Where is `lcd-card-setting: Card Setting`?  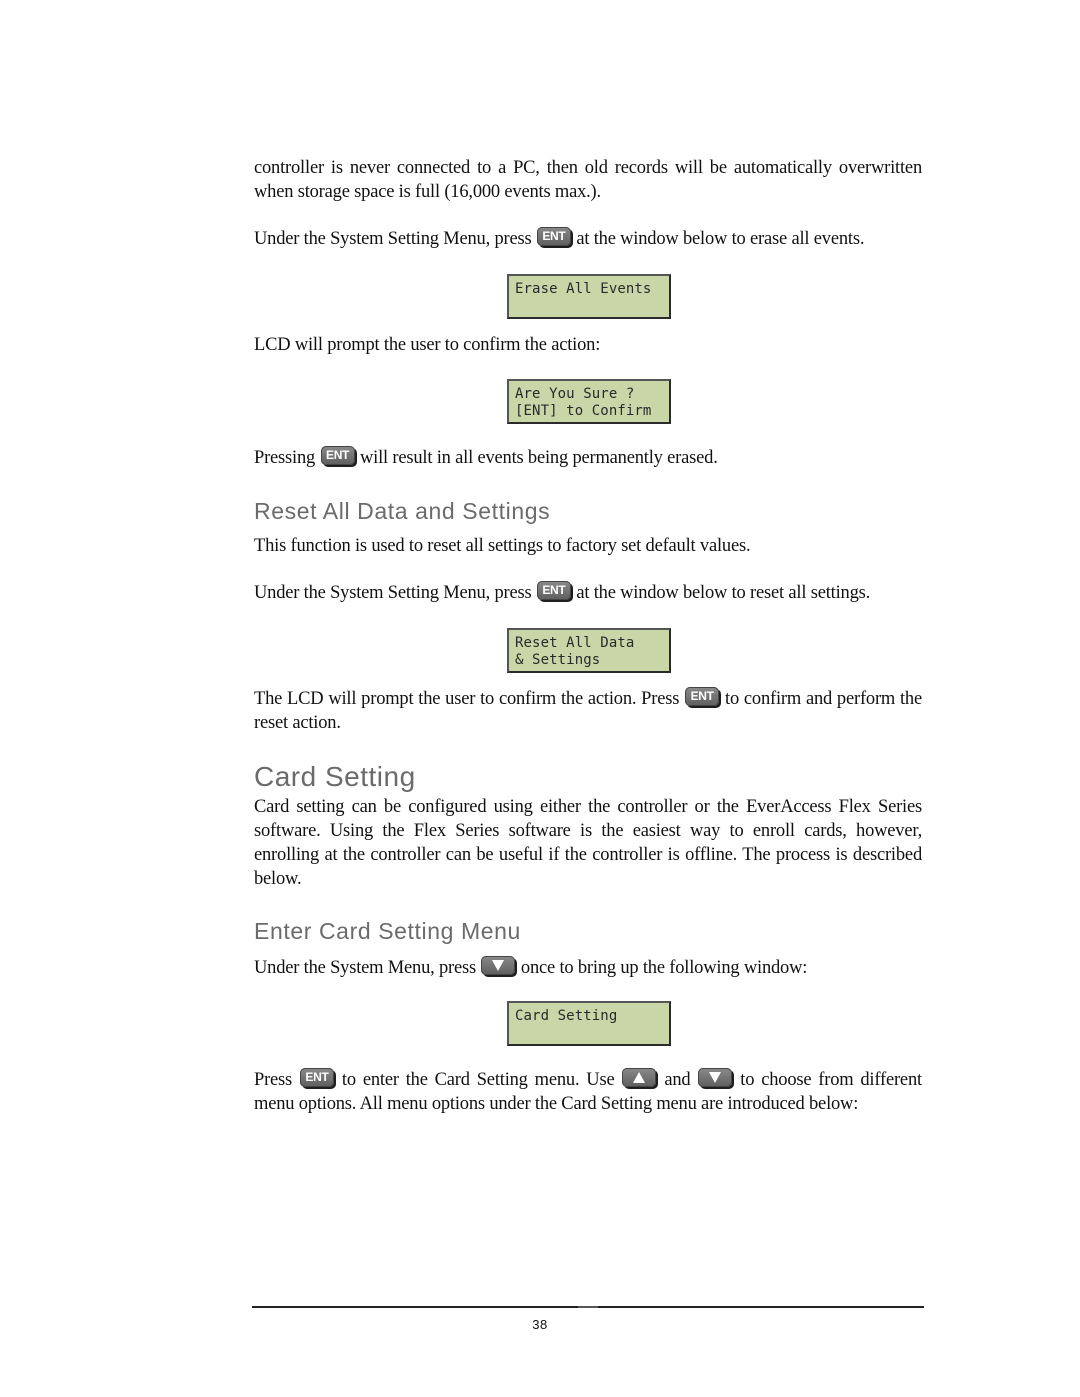
lcd-card-setting: Card Setting is located at coordinates (589, 1023).